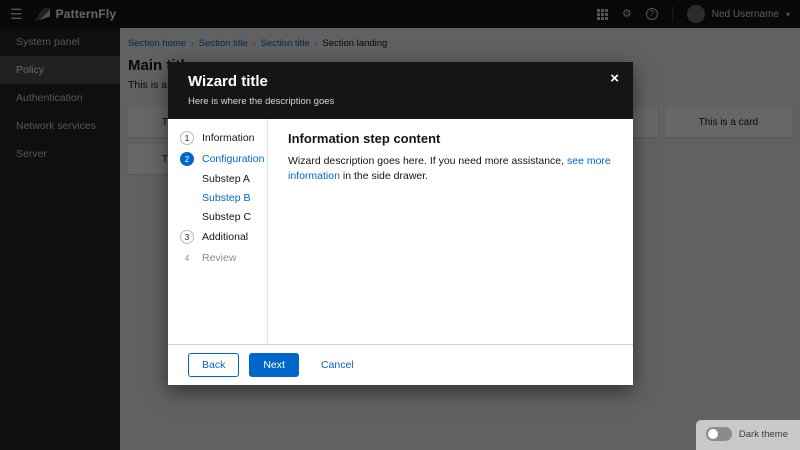 This screenshot has width=800, height=450. I want to click on step-label: Information, so click(228, 138).